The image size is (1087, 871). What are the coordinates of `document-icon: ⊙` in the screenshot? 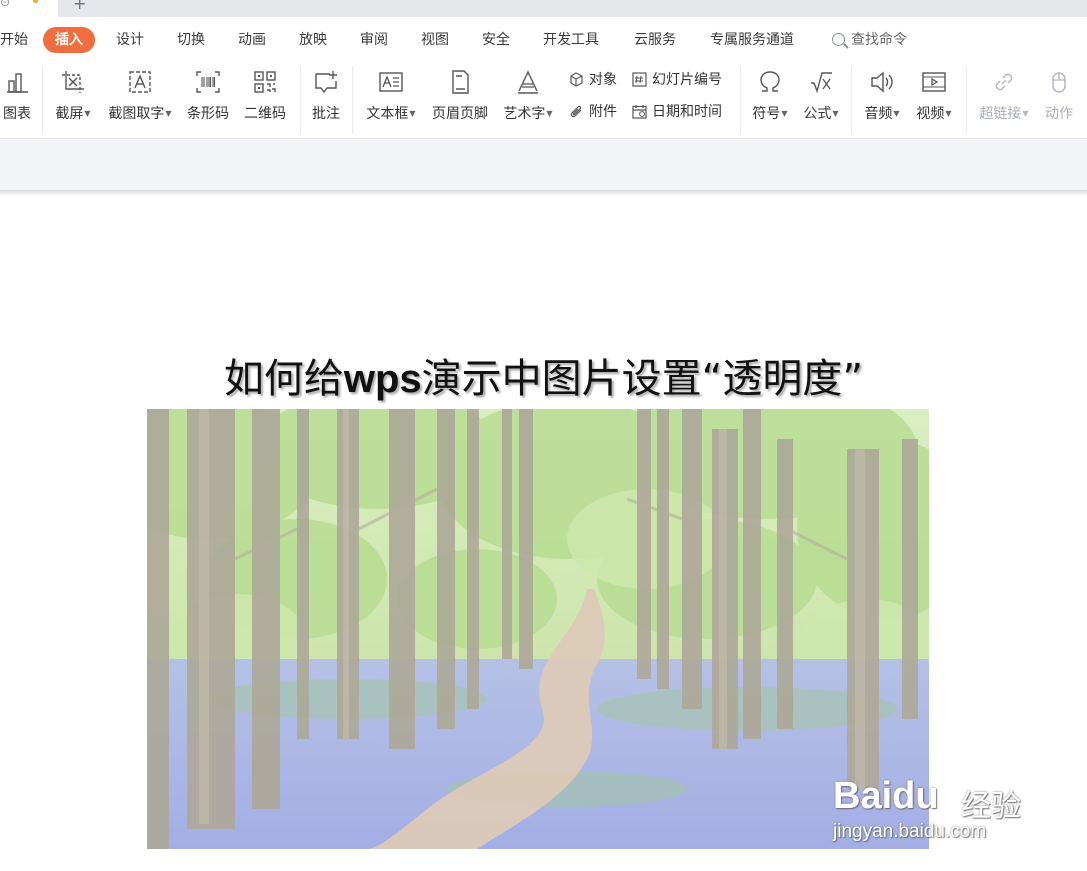 It's located at (5, 4).